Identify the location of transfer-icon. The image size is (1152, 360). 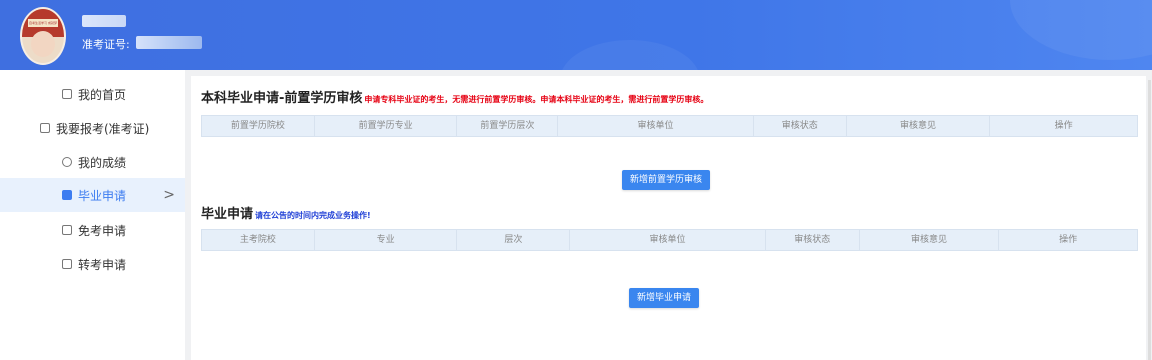
(67, 264).